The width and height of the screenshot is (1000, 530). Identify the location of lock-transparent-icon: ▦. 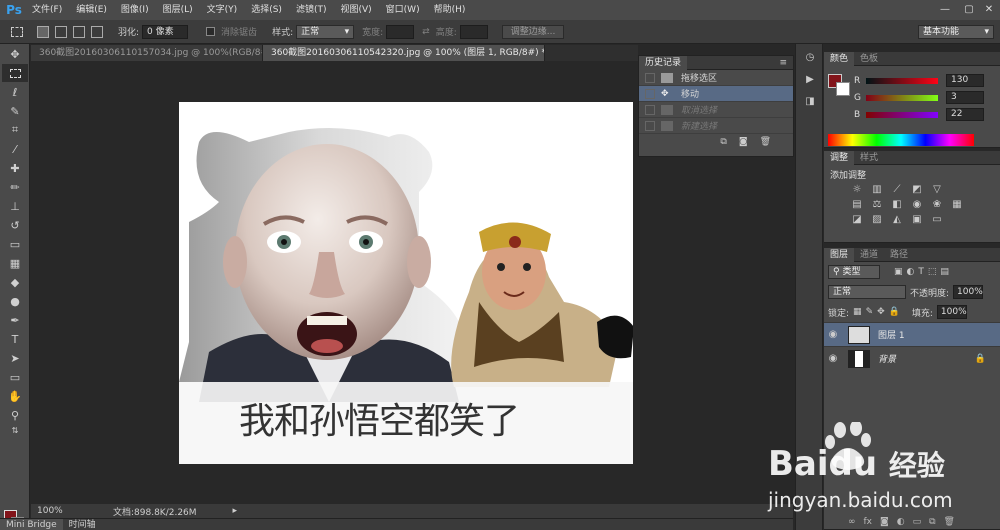
(857, 312).